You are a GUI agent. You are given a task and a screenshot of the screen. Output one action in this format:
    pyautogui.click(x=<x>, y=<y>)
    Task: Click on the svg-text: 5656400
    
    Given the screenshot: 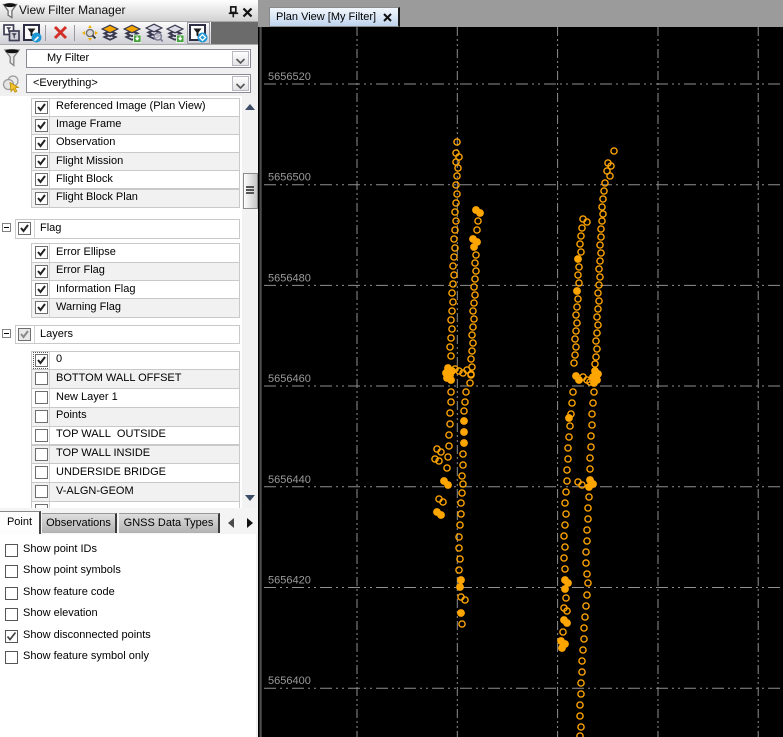 What is the action you would take?
    pyautogui.click(x=289, y=681)
    